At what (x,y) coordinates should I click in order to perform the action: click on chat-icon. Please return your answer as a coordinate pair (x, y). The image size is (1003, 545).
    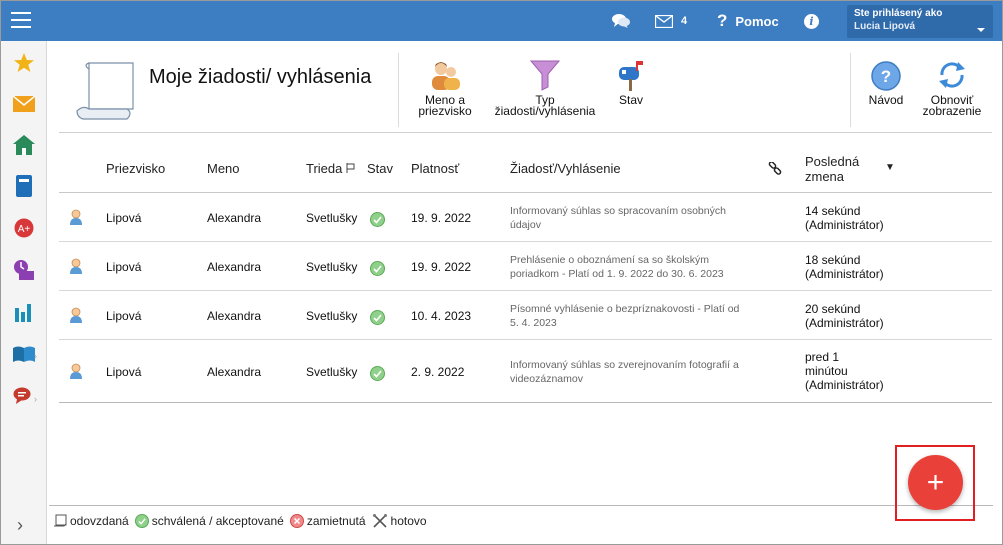
    Looking at the image, I should click on (621, 21).